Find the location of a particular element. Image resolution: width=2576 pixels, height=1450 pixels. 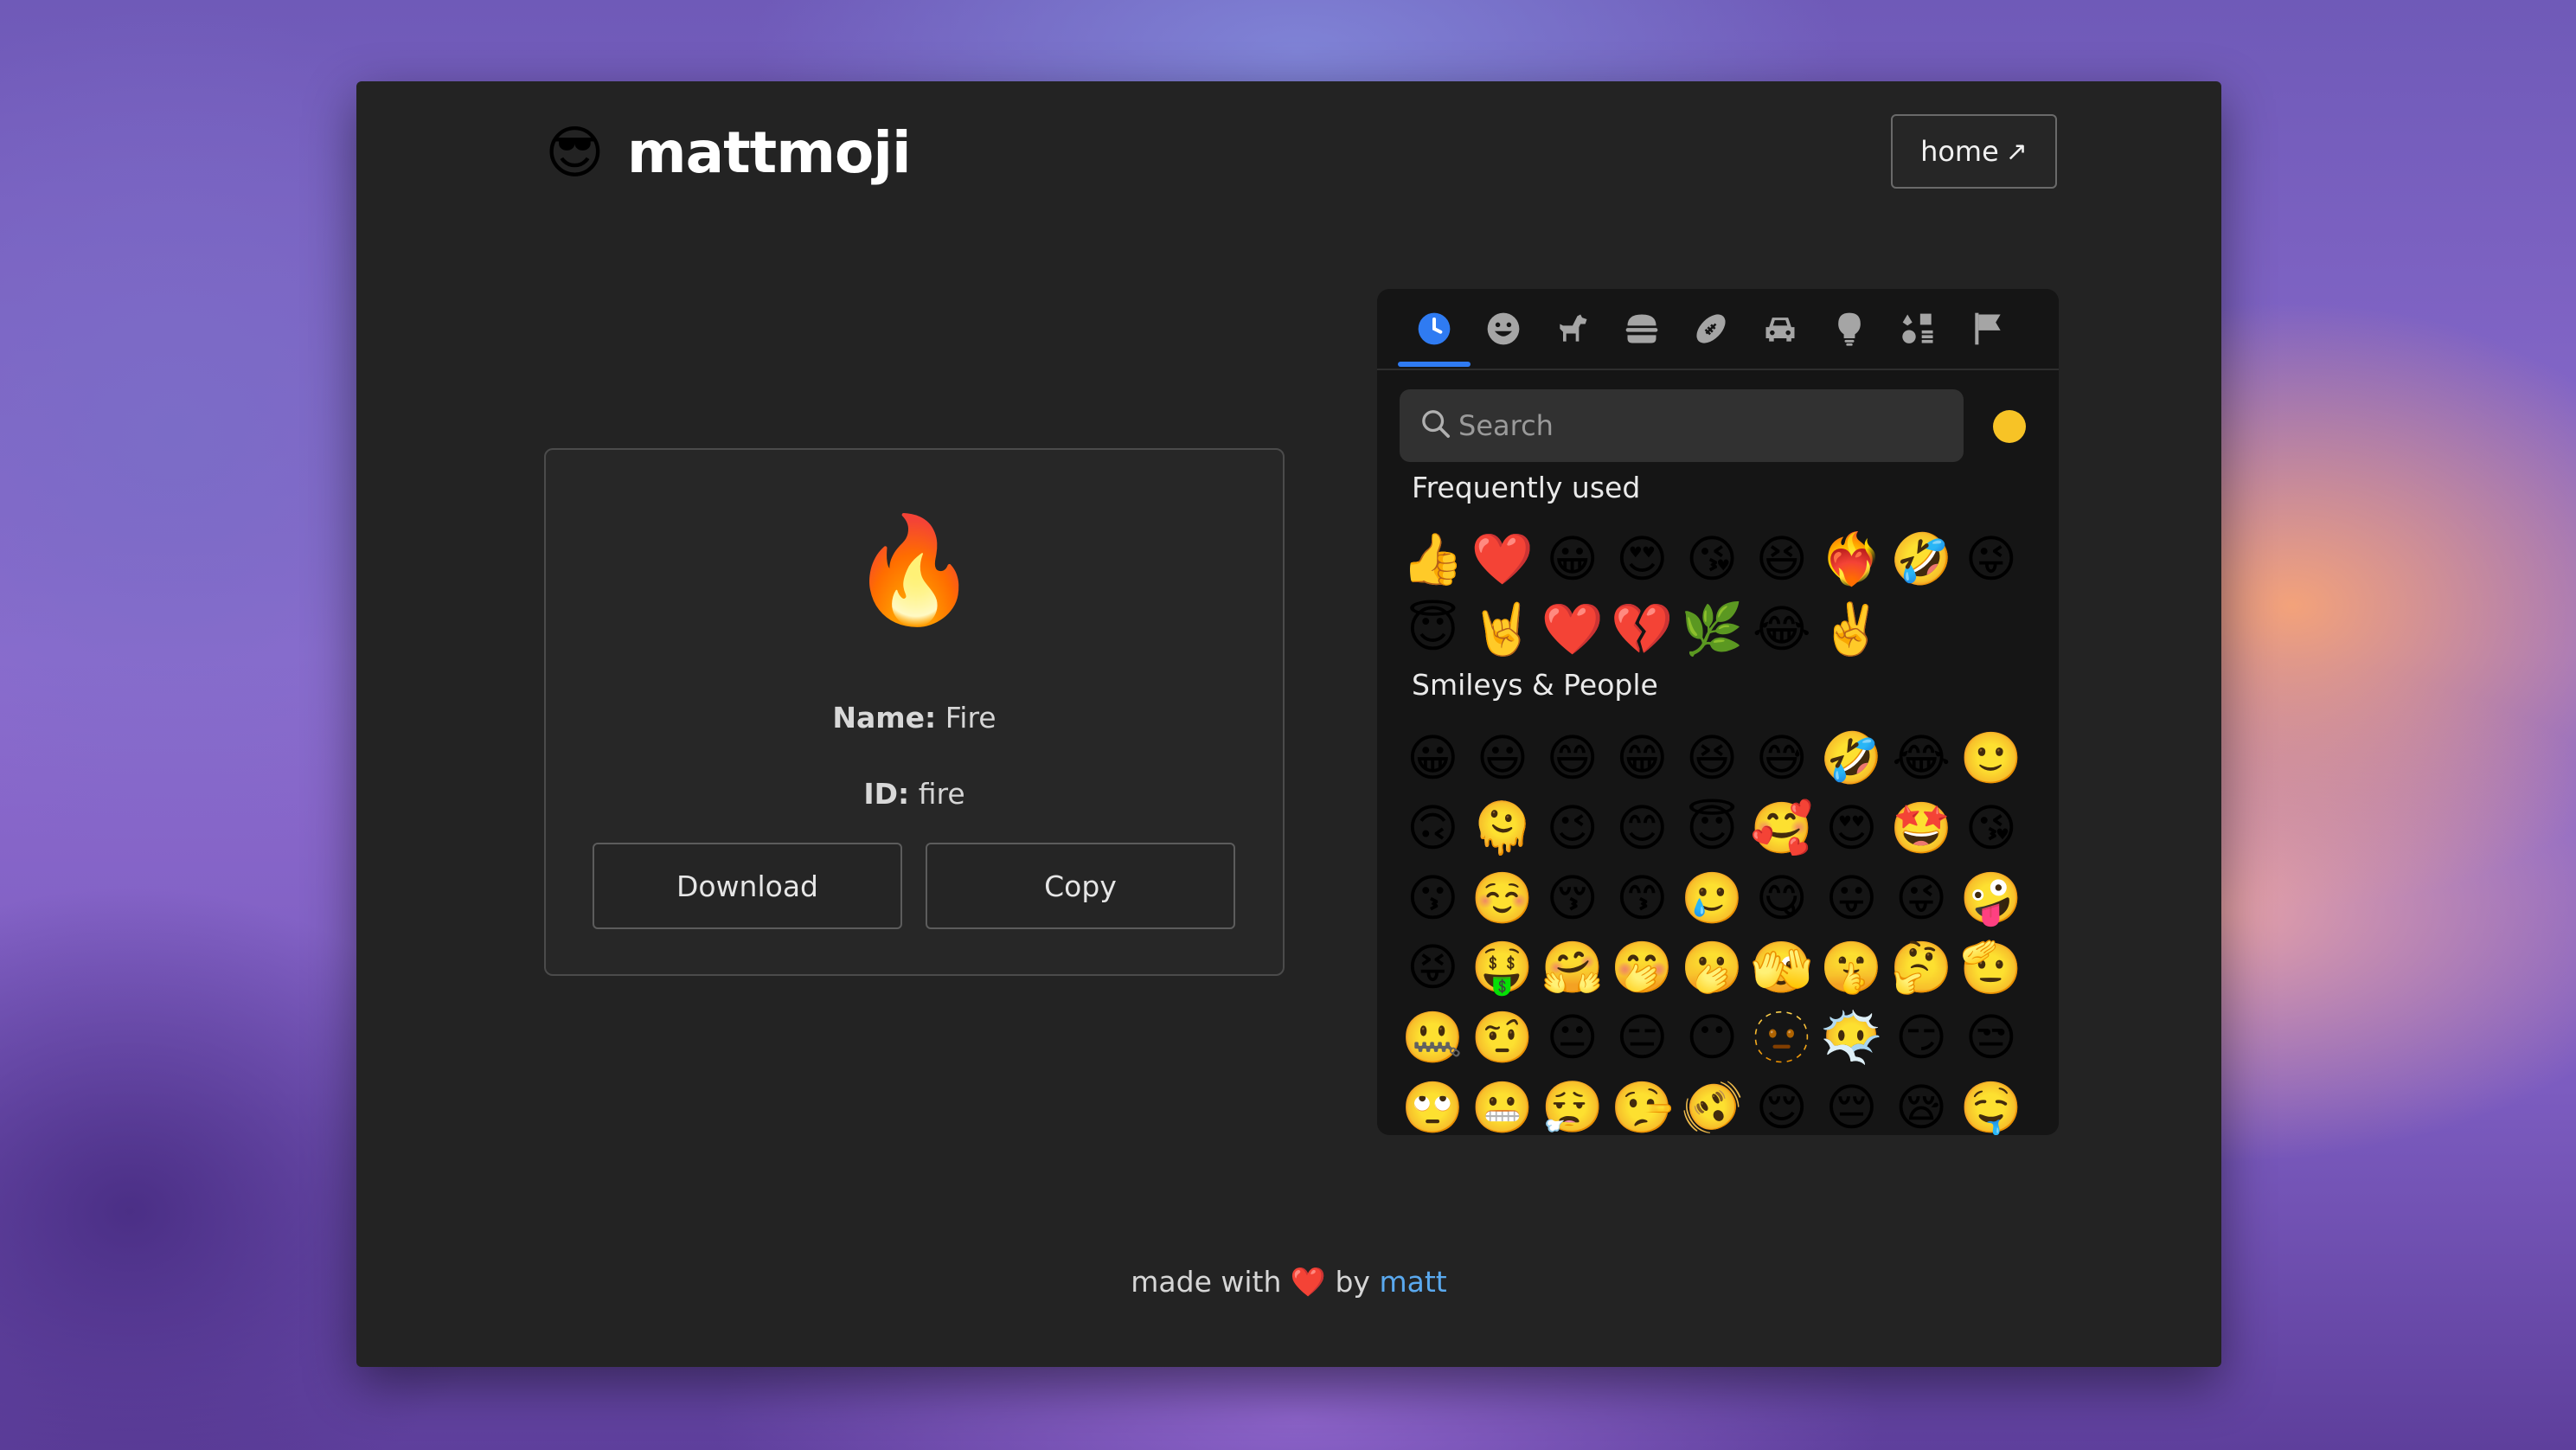

external-arrow-icon: ↗ is located at coordinates (2017, 151).